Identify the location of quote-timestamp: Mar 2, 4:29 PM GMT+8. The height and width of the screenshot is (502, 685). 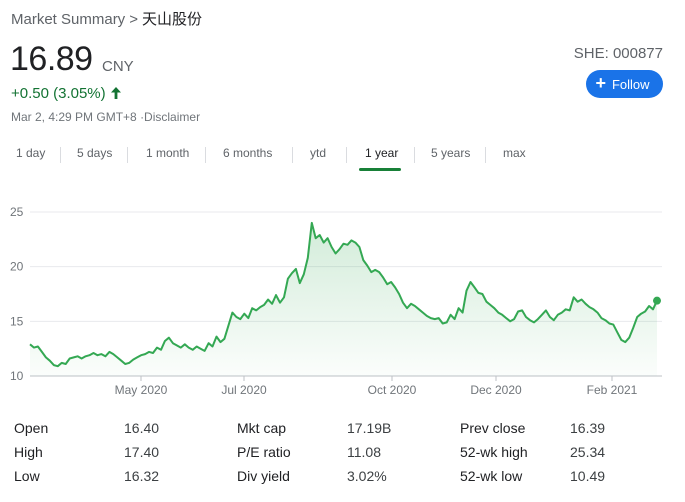
(74, 117).